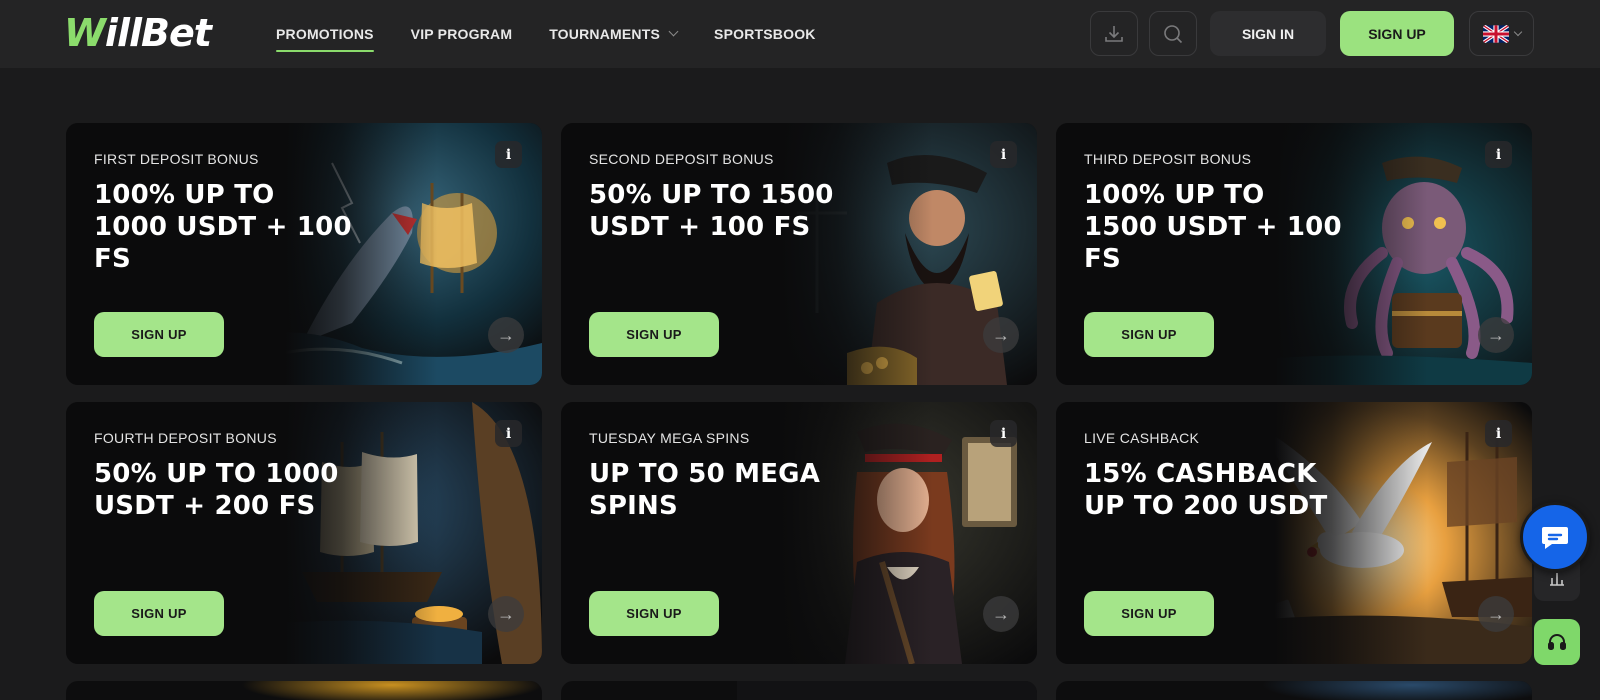 This screenshot has height=700, width=1600. I want to click on logo-text: illBet, so click(158, 33).